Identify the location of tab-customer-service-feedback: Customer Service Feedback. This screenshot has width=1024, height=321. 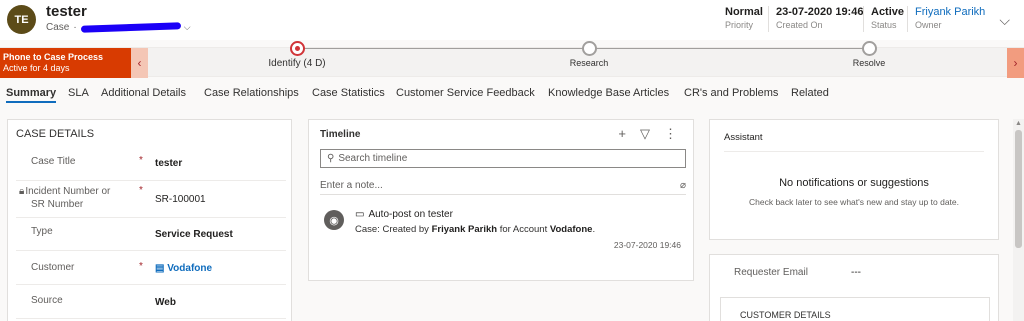
(465, 93).